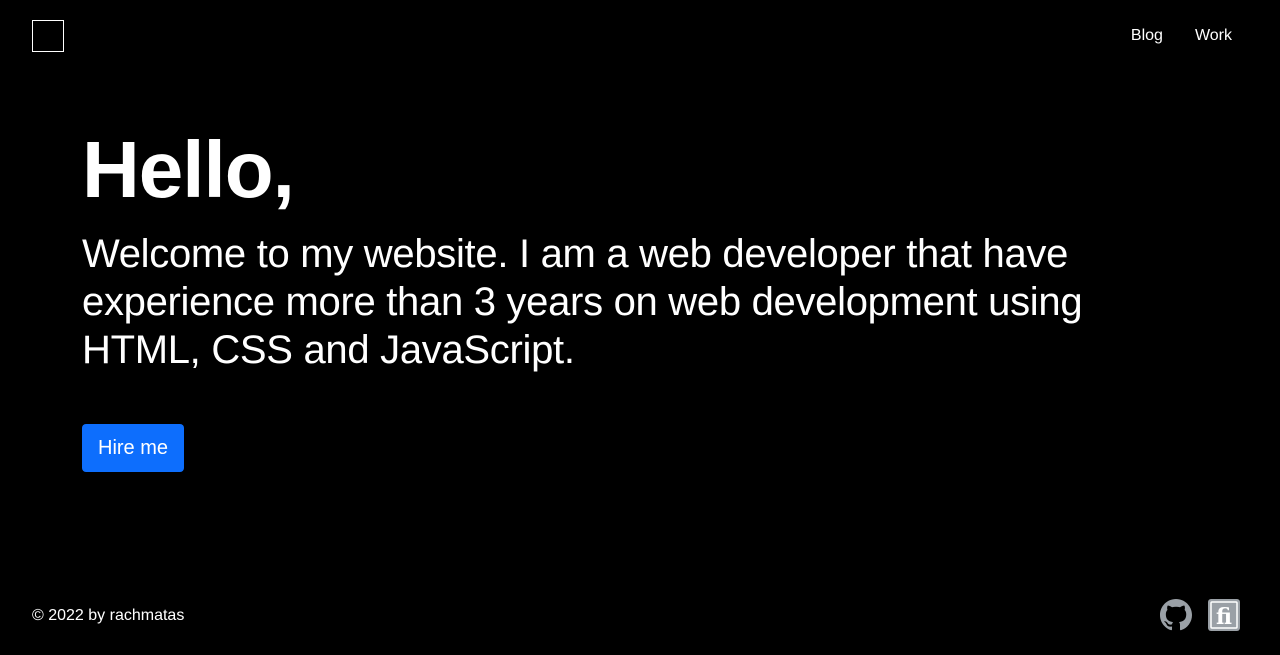 Image resolution: width=1280 pixels, height=655 pixels. What do you see at coordinates (1213, 36) in the screenshot?
I see `nav-link-work: Work` at bounding box center [1213, 36].